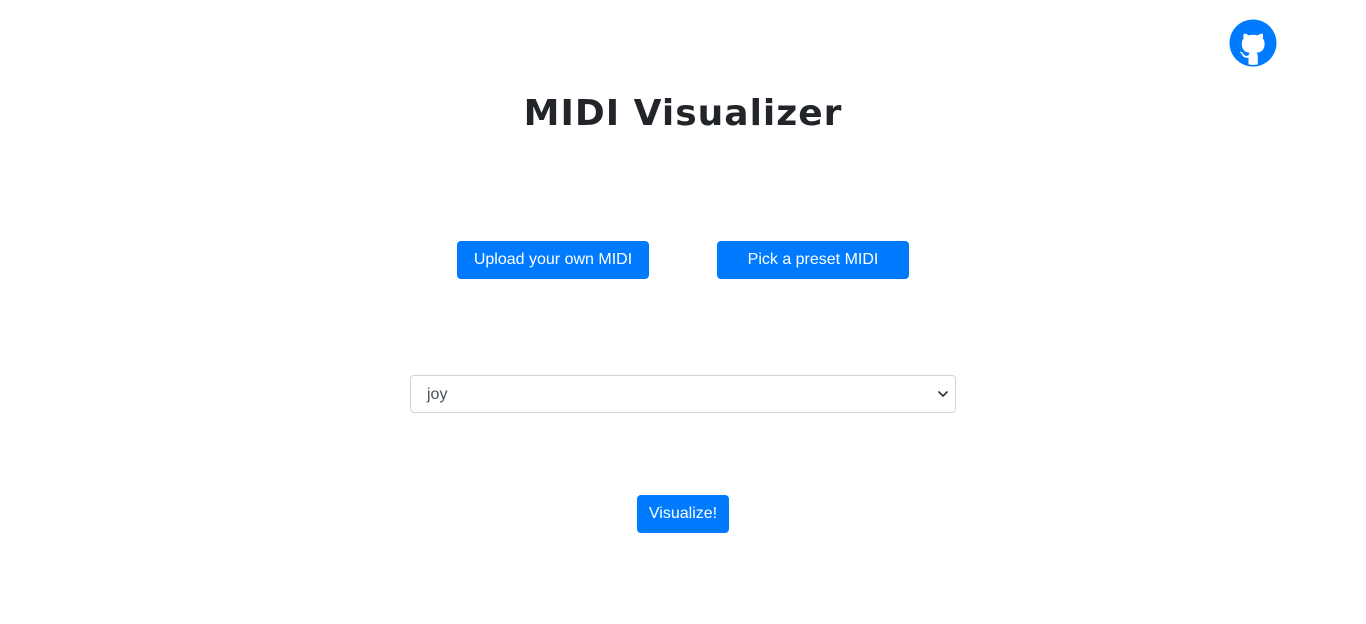 The image size is (1366, 624). I want to click on chevron-down-icon, so click(943, 394).